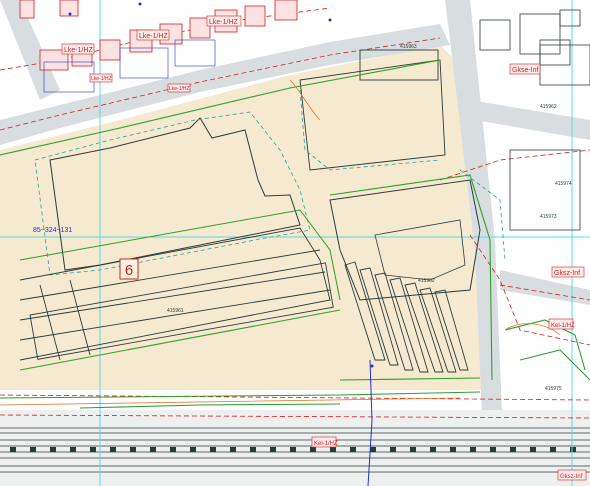 The image size is (590, 486). What do you see at coordinates (553, 389) in the screenshot?
I see `parcel-code-east-4: 415975` at bounding box center [553, 389].